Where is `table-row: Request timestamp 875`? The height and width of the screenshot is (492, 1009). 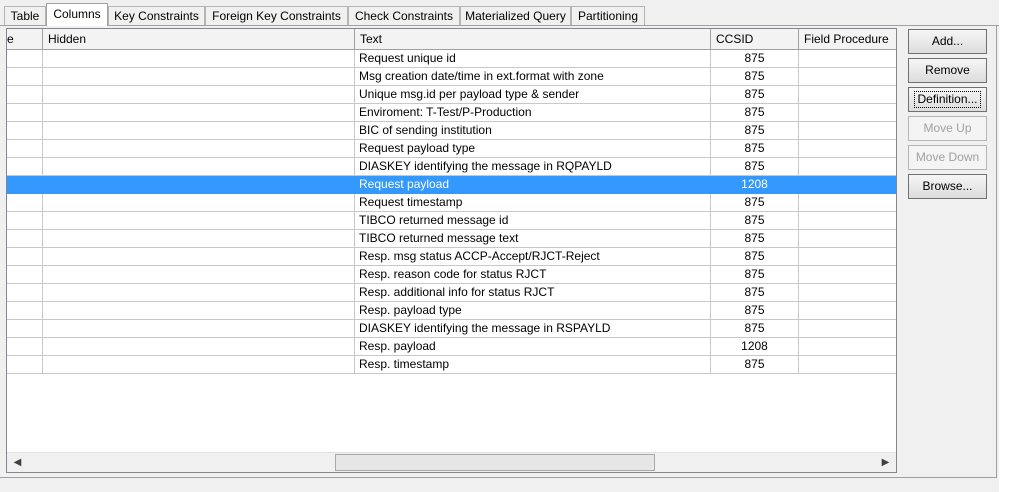 table-row: Request timestamp 875 is located at coordinates (451, 203).